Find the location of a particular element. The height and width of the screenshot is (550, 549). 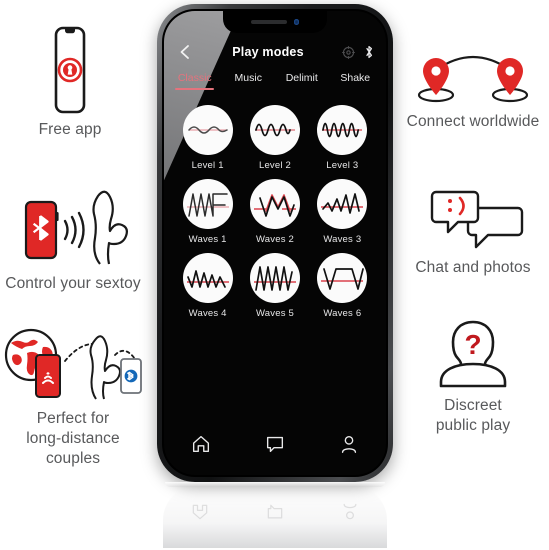

phone-reflection-icons is located at coordinates (275, 512).